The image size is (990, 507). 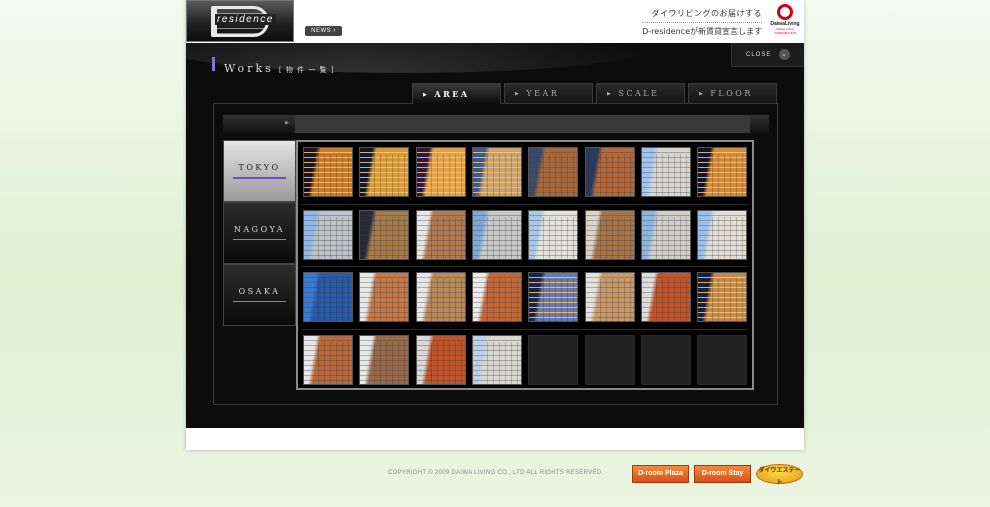 I want to click on tab-floor: ▶ FLOOR, so click(x=732, y=93).